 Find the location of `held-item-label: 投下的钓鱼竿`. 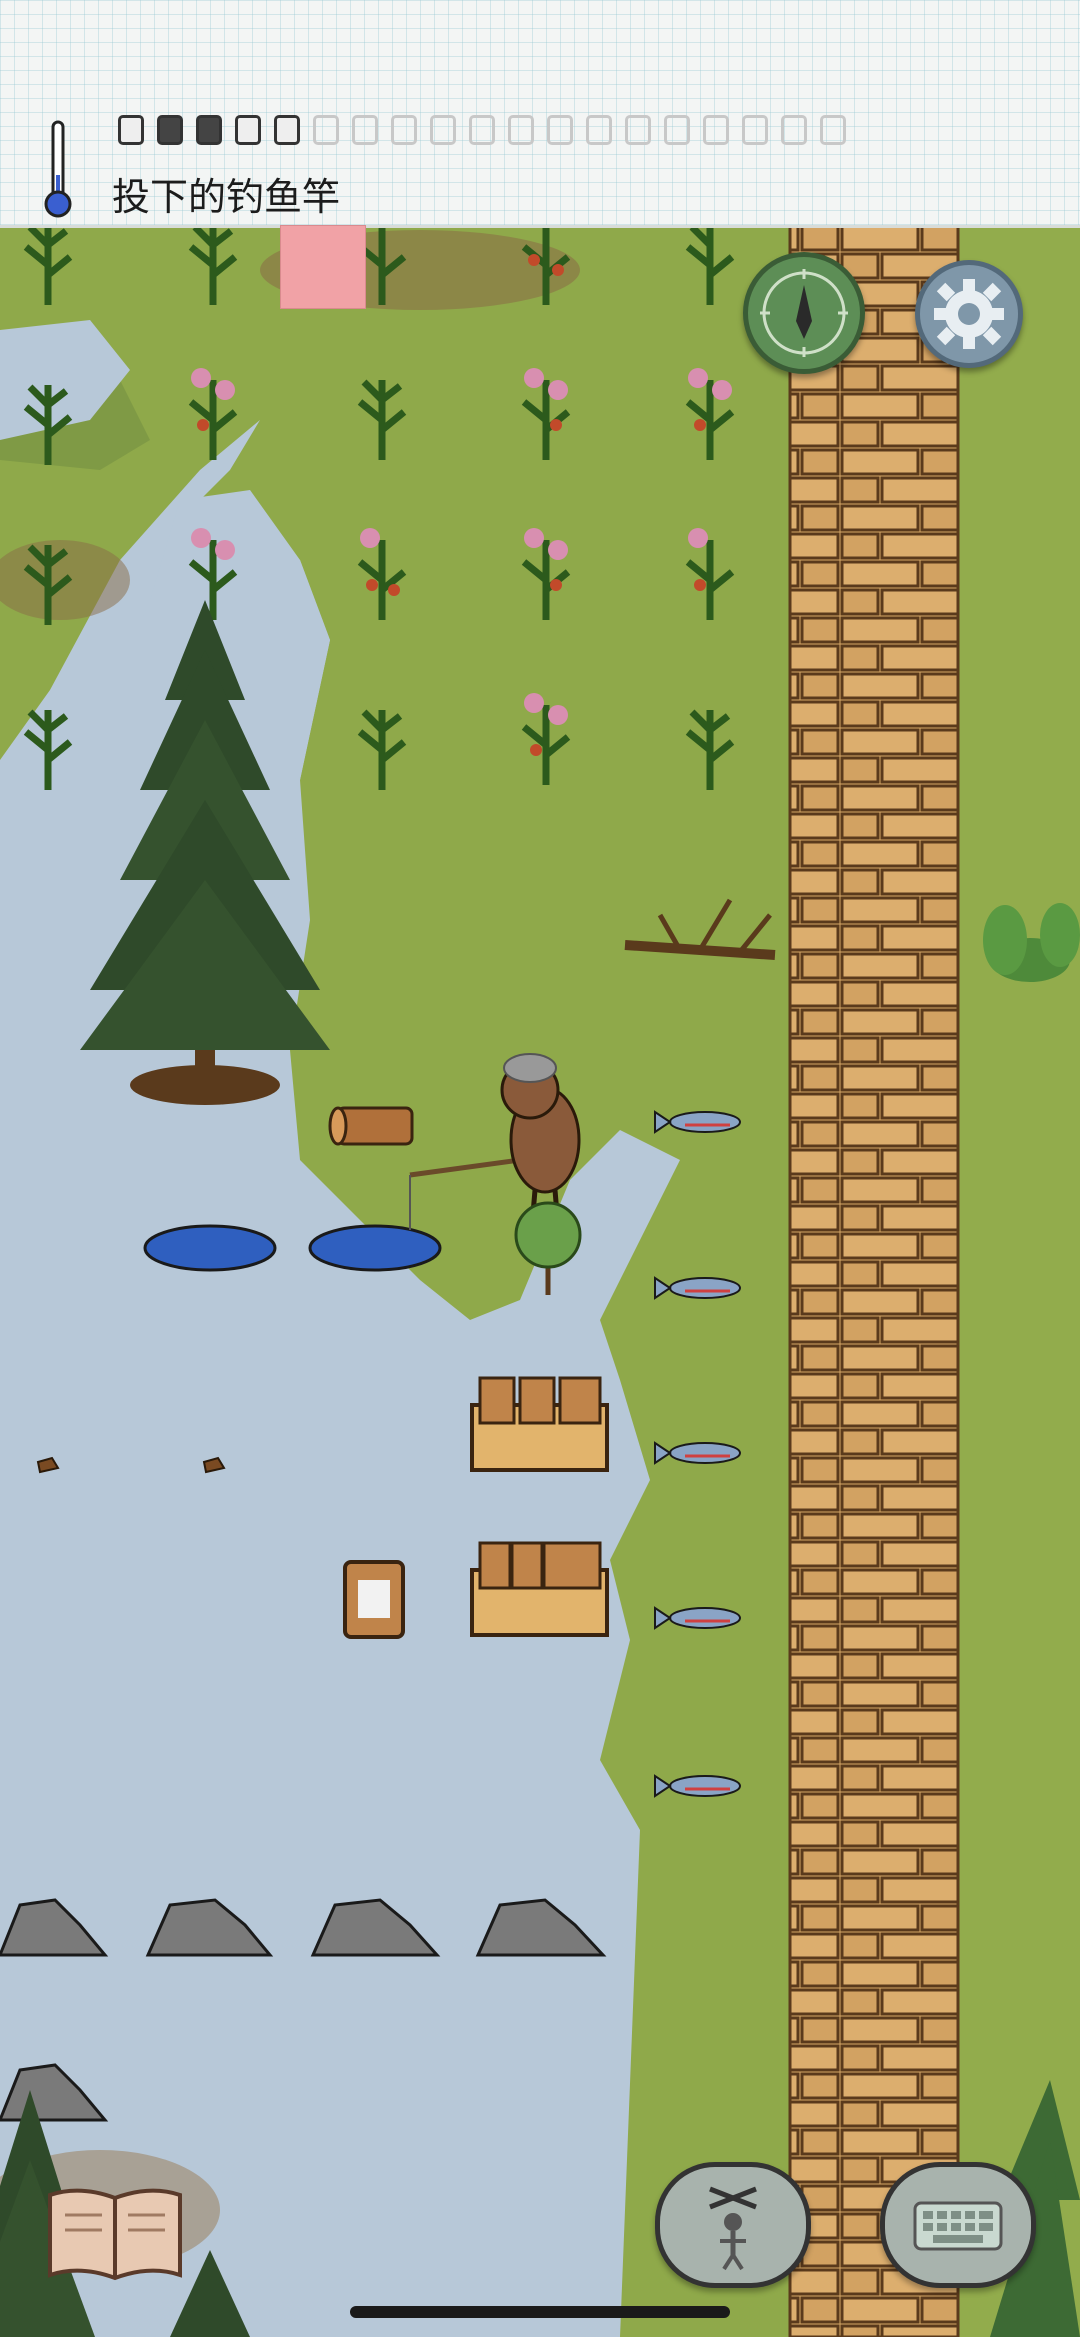

held-item-label: 投下的钓鱼竿 is located at coordinates (226, 197).